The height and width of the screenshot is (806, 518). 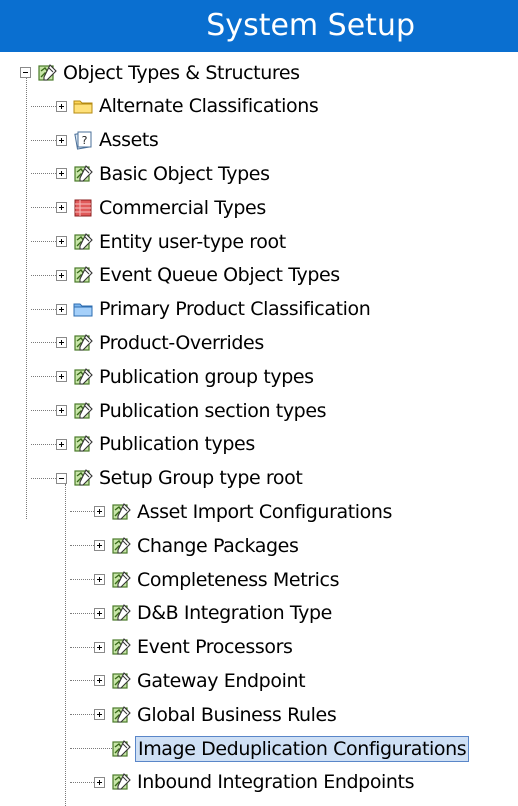 What do you see at coordinates (181, 342) in the screenshot?
I see `tree-node-label: Product-Overrides` at bounding box center [181, 342].